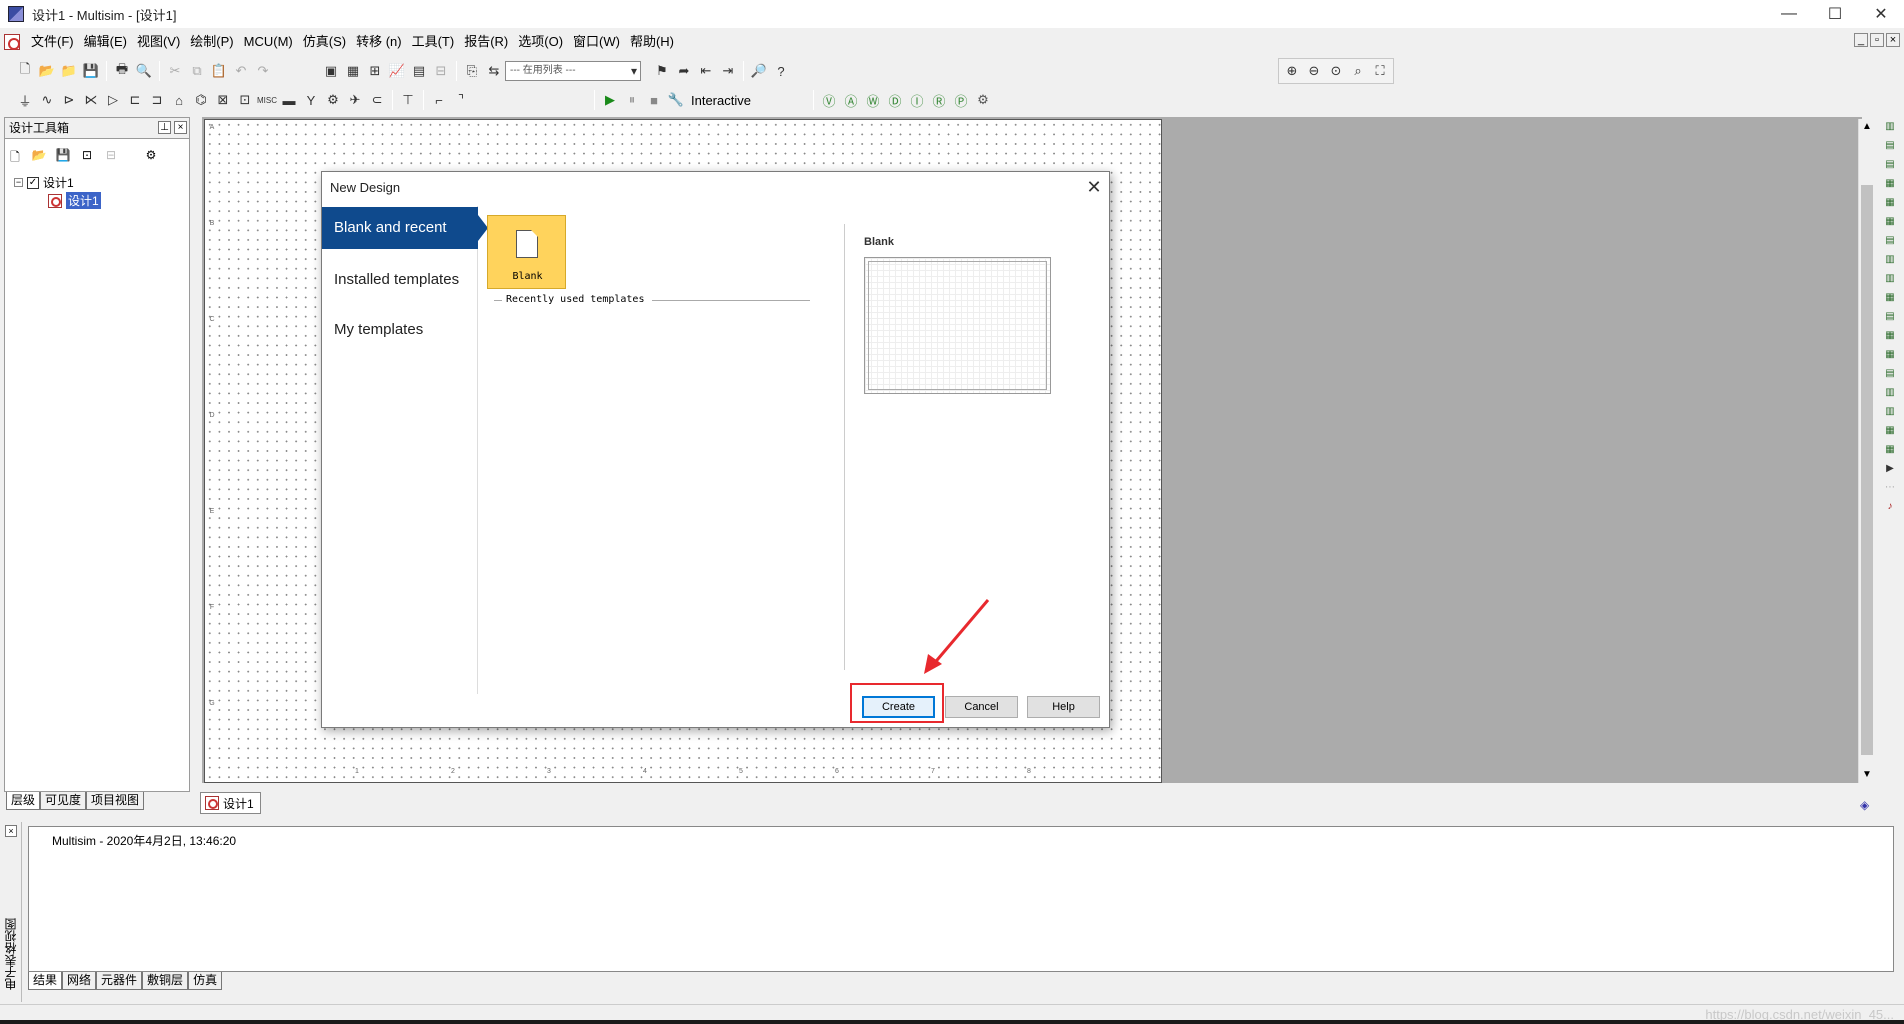 This screenshot has width=1904, height=1024. What do you see at coordinates (441, 71) in the screenshot?
I see `component-wizard-icon: ⊟` at bounding box center [441, 71].